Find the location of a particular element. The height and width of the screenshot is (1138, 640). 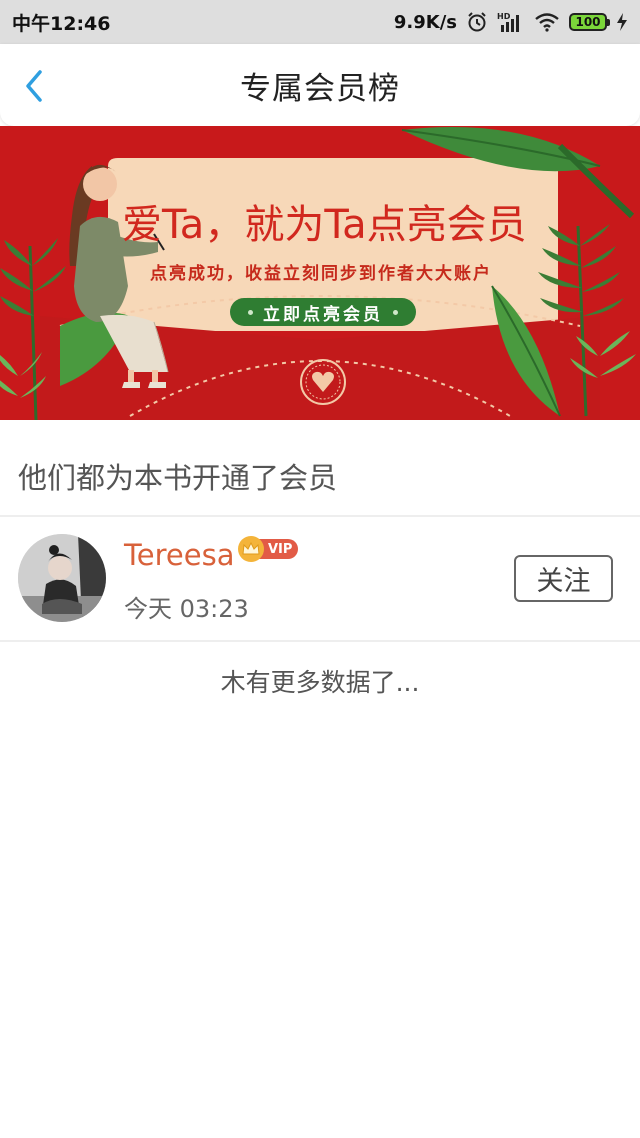

avatar-image is located at coordinates (62, 578).